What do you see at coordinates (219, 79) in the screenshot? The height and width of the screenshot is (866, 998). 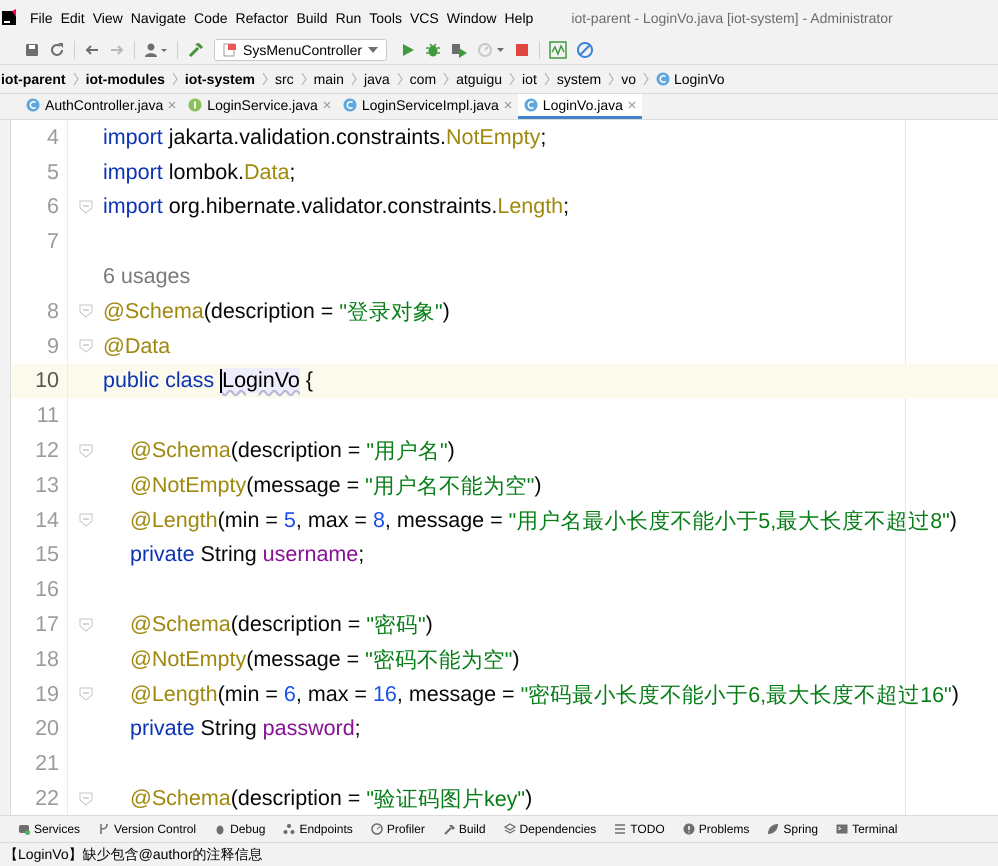 I see `breadcrumb-item: iot-system` at bounding box center [219, 79].